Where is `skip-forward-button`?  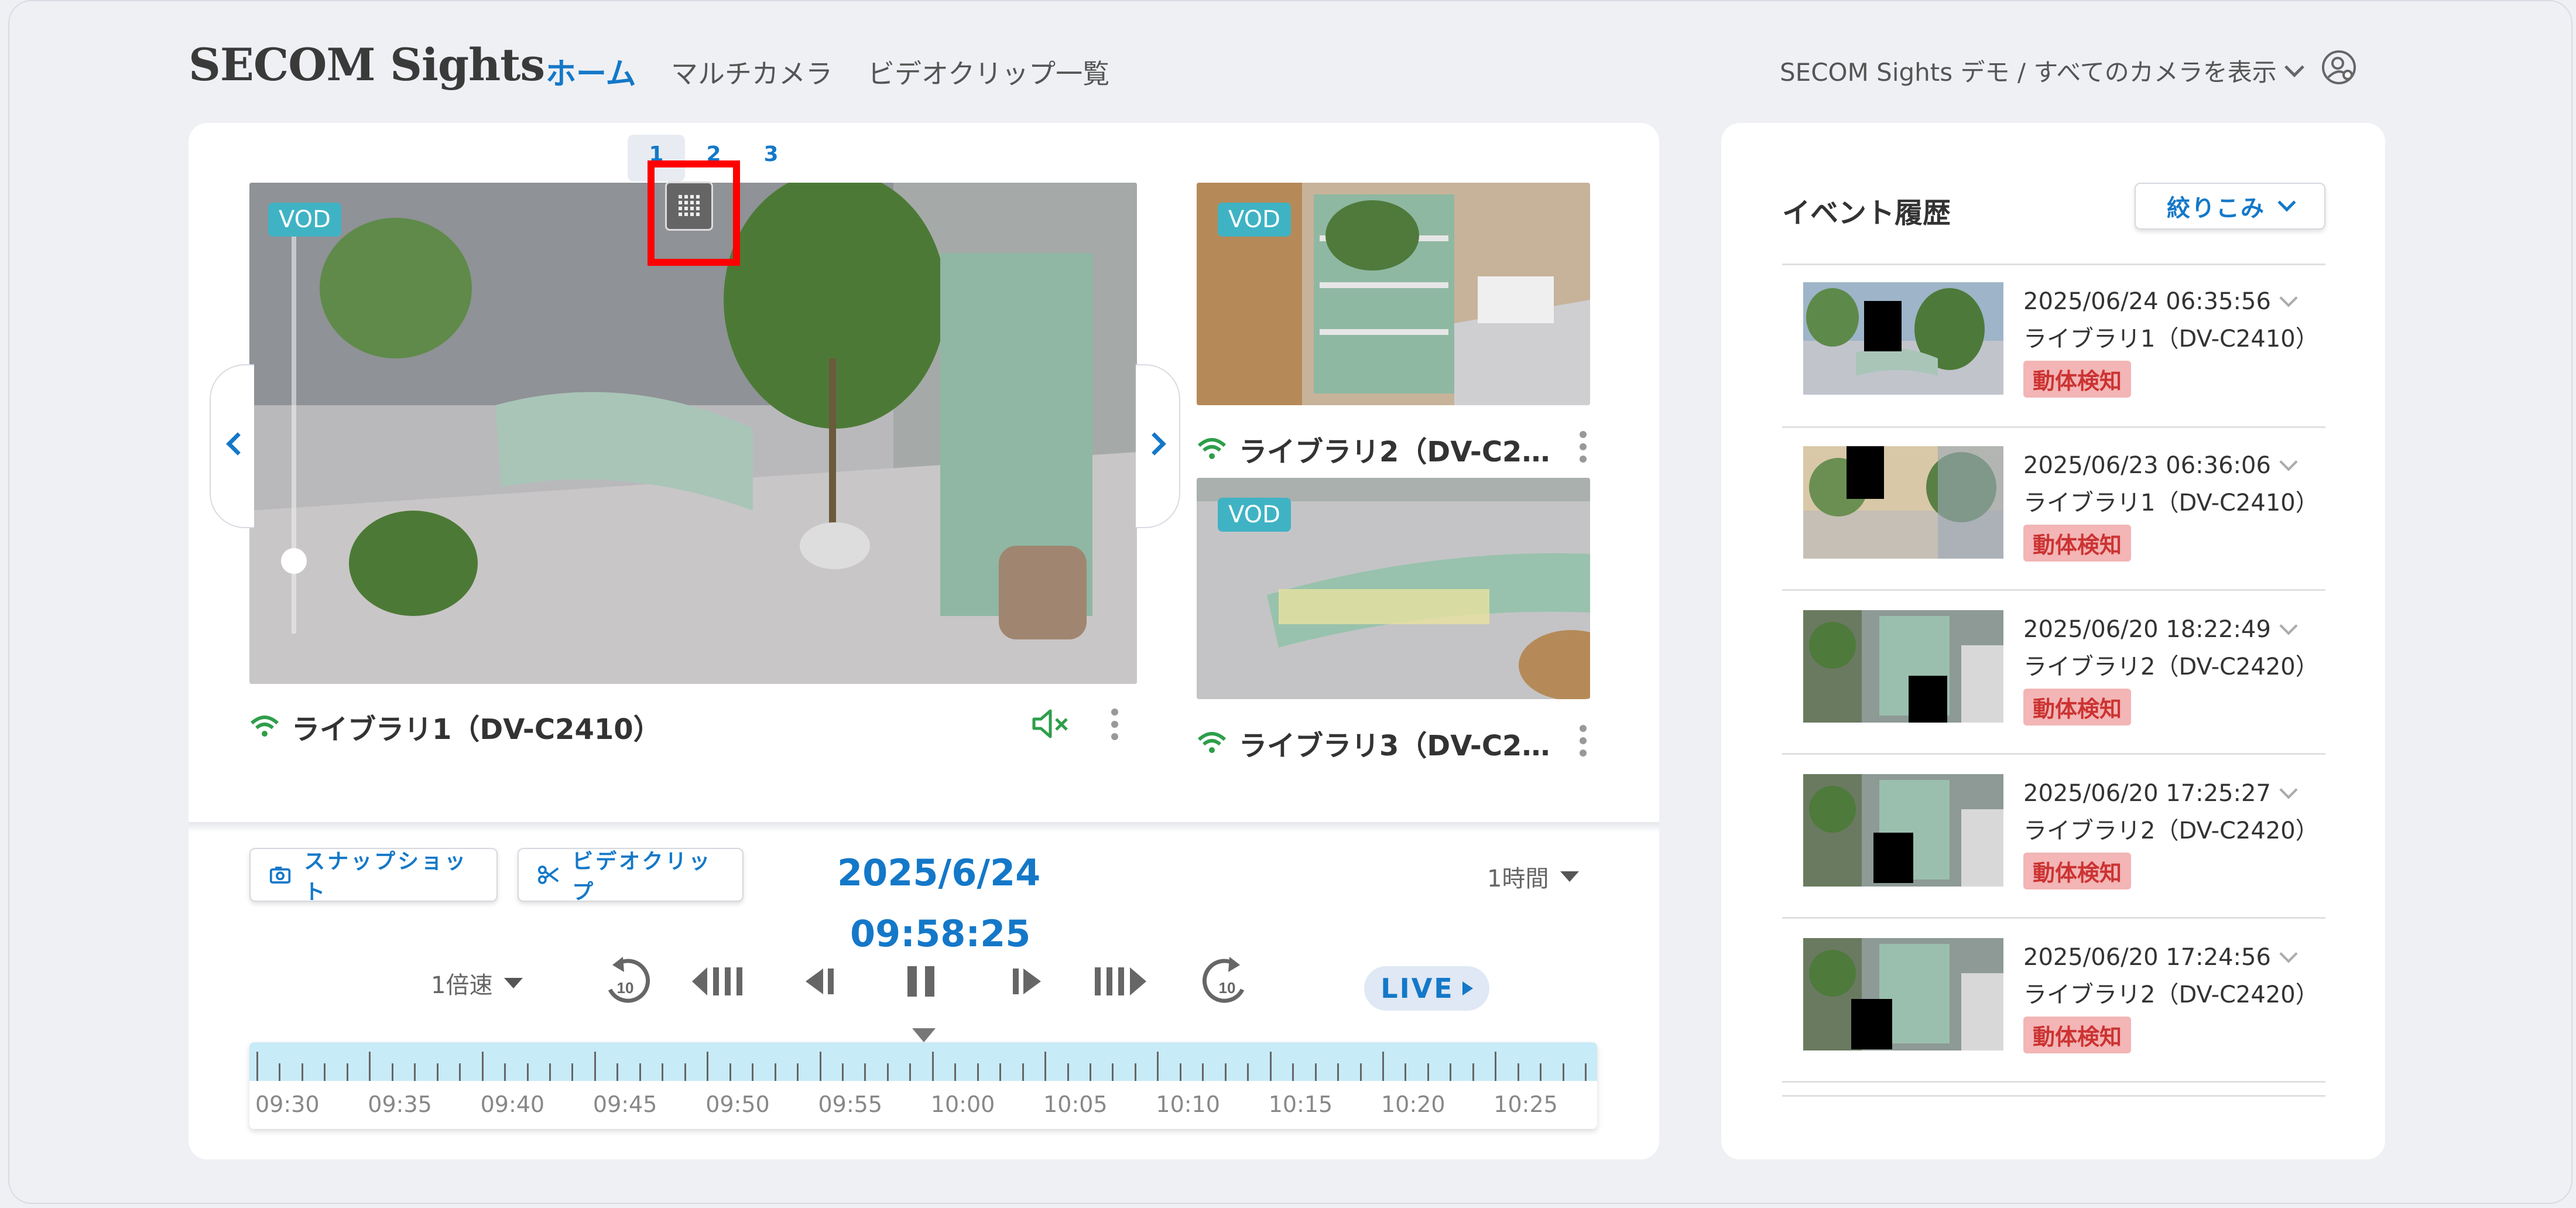 skip-forward-button is located at coordinates (1122, 981).